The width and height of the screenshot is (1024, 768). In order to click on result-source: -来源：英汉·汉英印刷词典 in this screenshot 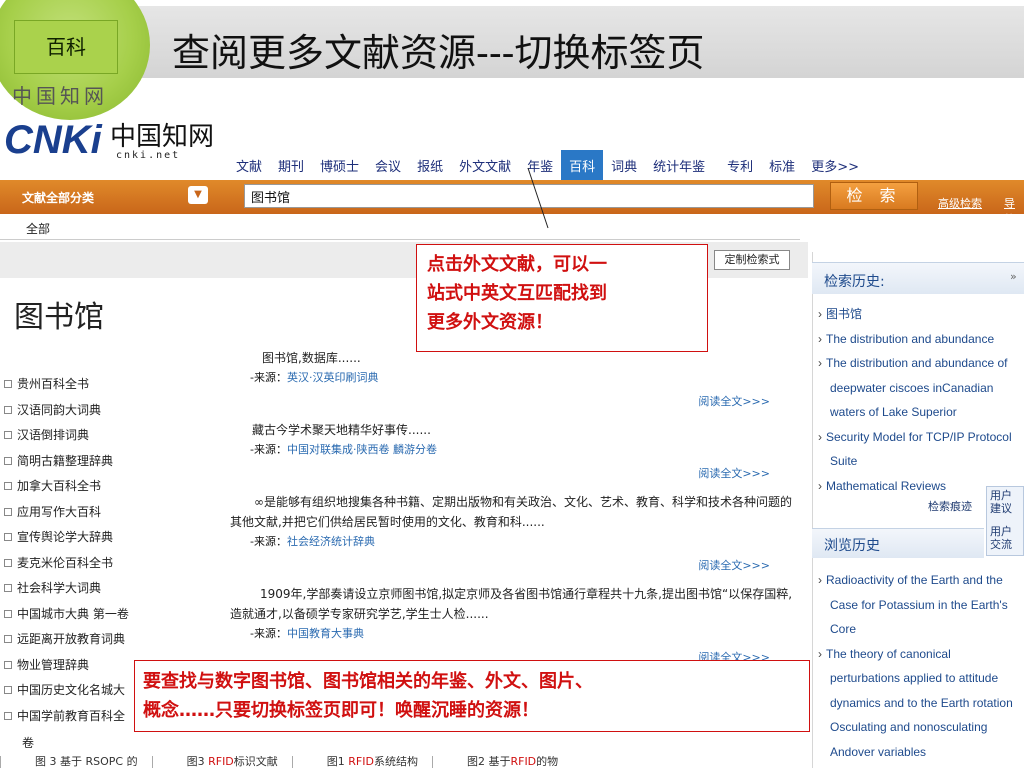, I will do `click(515, 378)`.